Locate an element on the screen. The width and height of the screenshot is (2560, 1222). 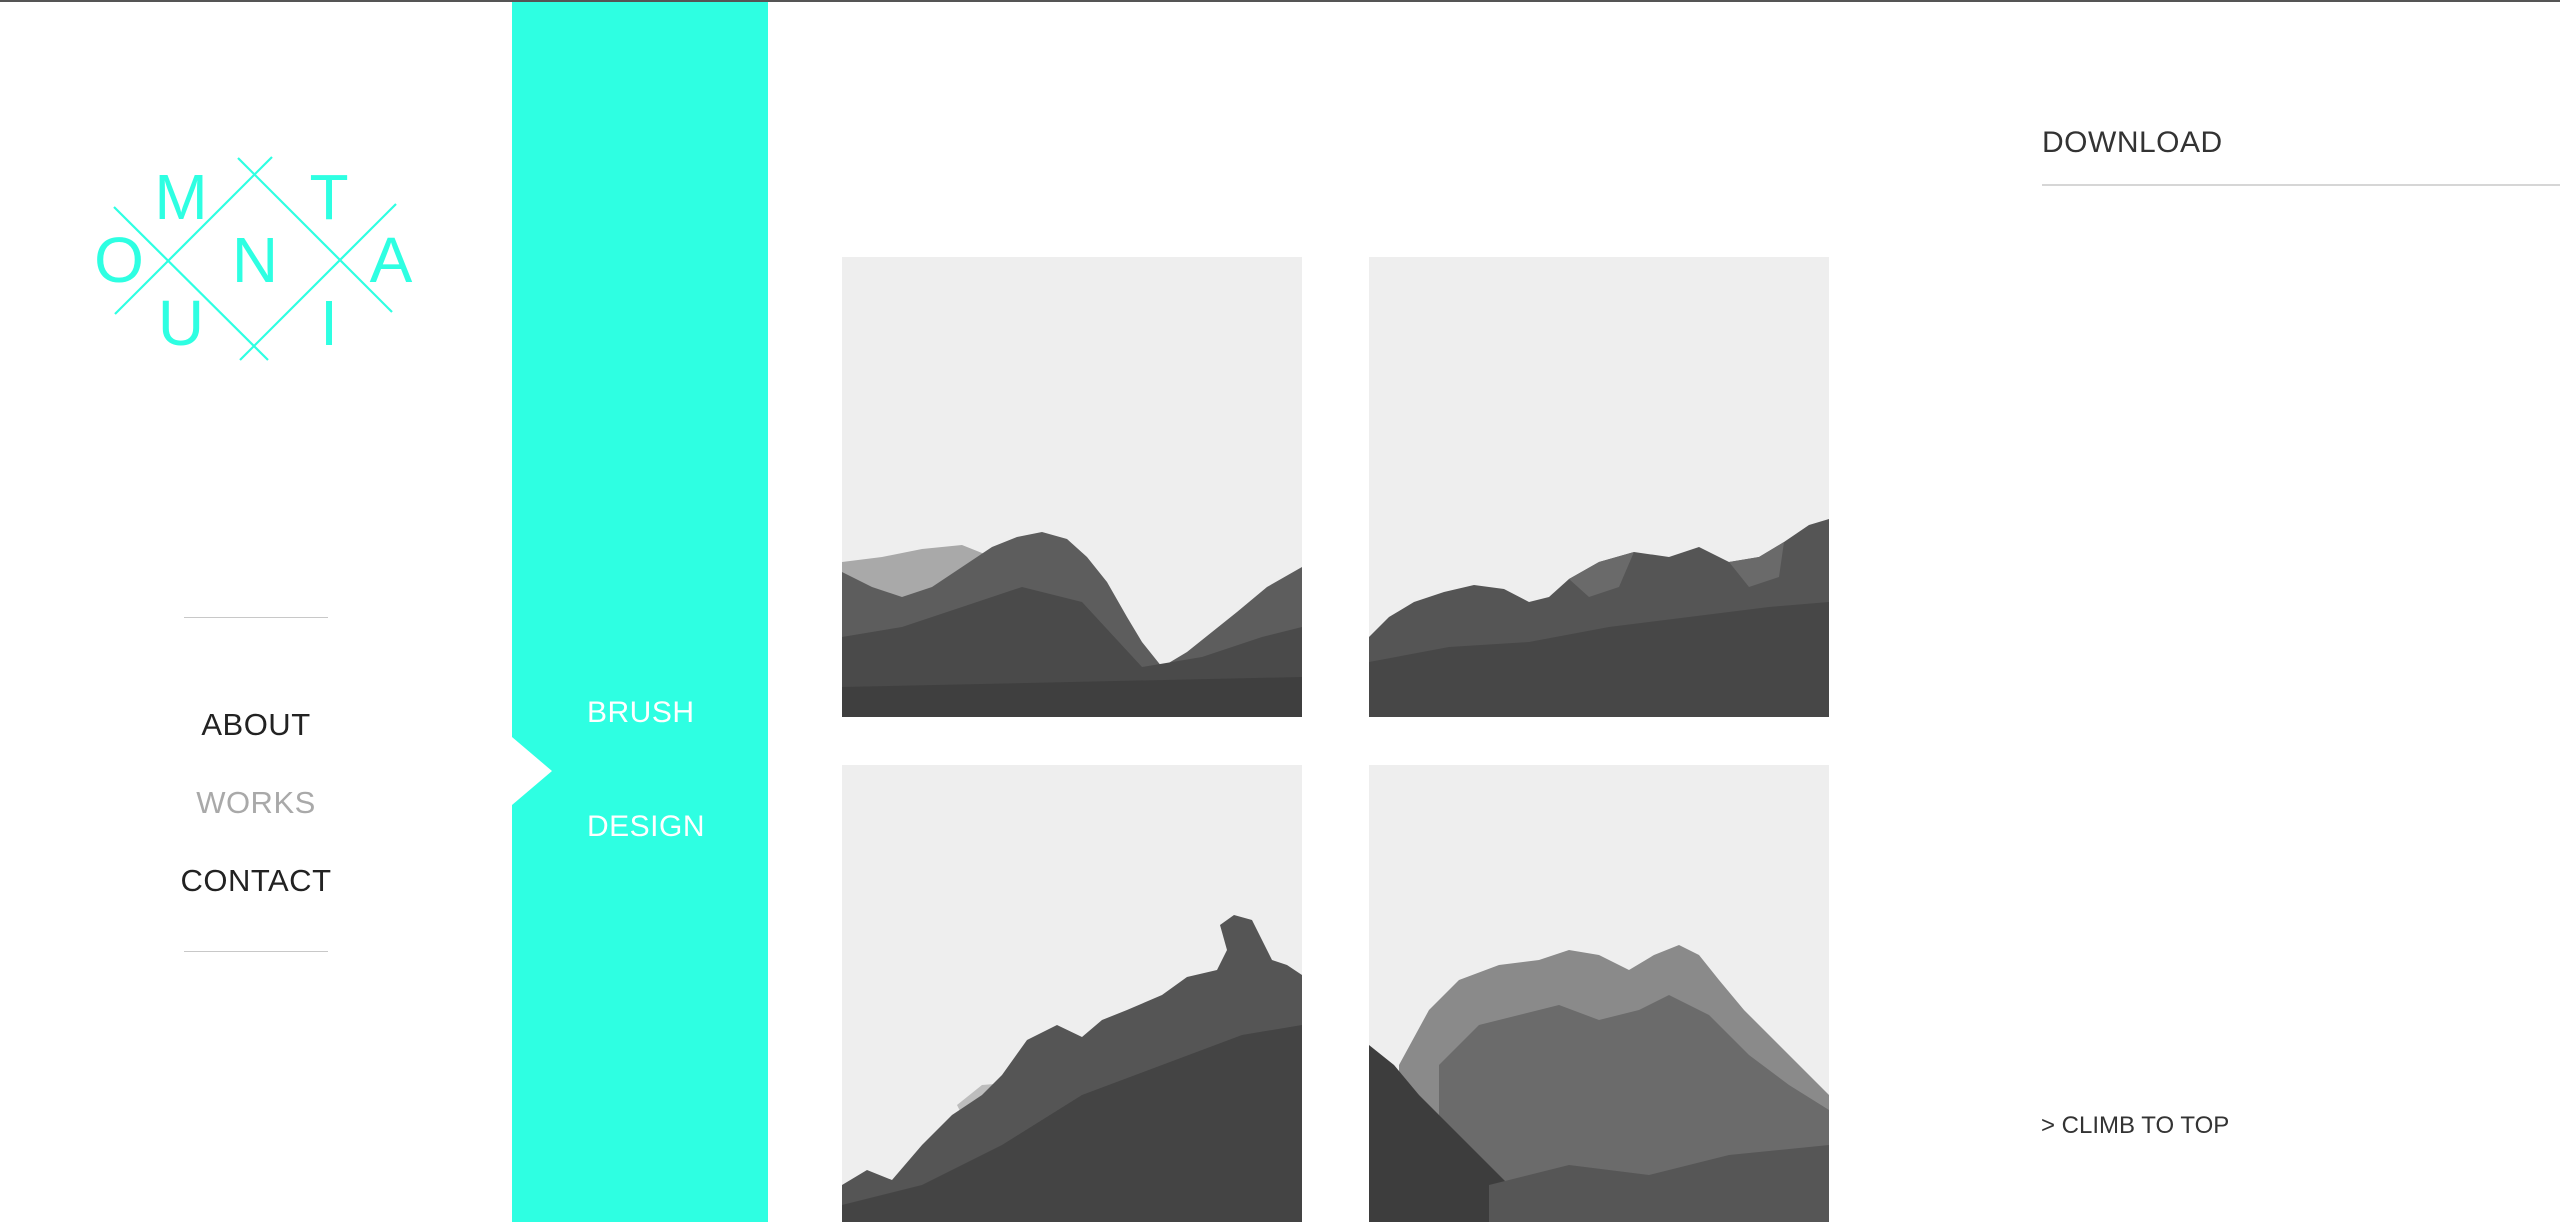
logo-letter-5: A is located at coordinates (391, 260).